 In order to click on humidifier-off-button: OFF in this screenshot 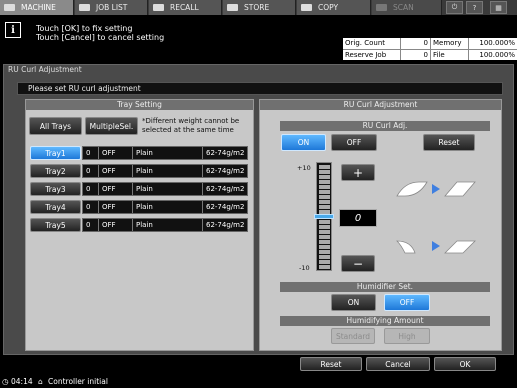, I will do `click(407, 302)`.